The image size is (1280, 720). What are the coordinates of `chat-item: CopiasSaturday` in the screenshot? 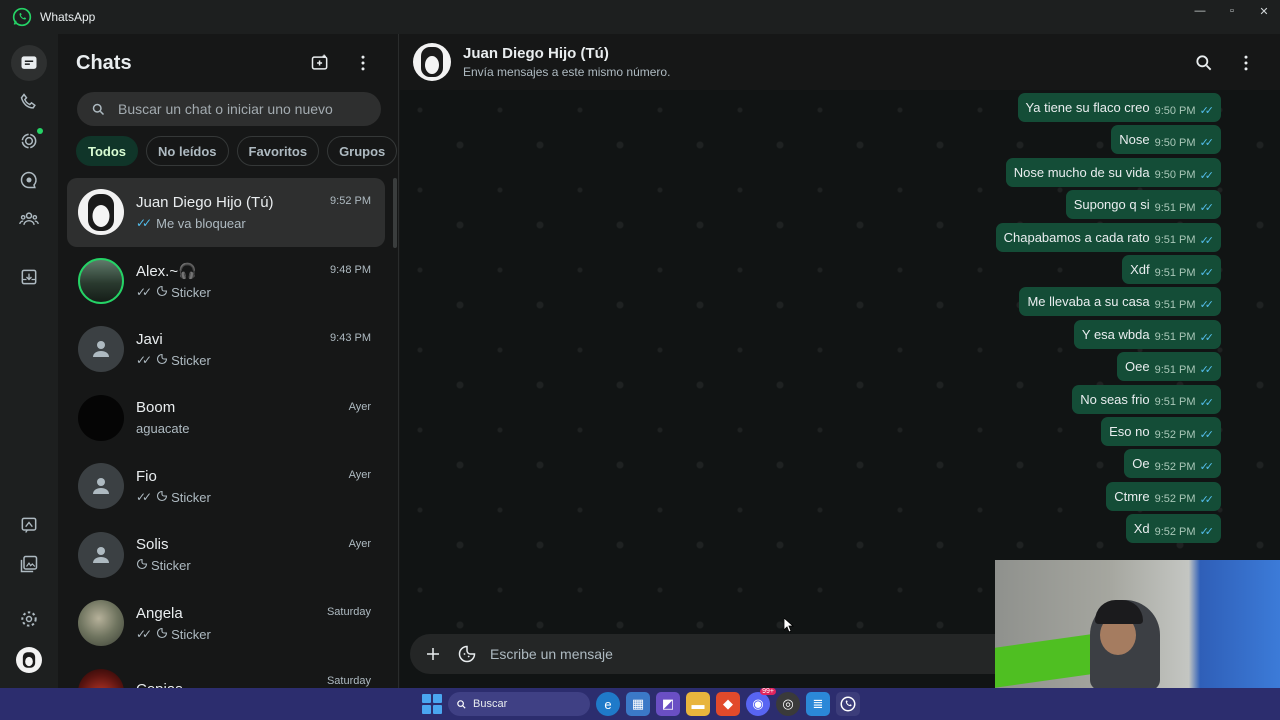 It's located at (226, 673).